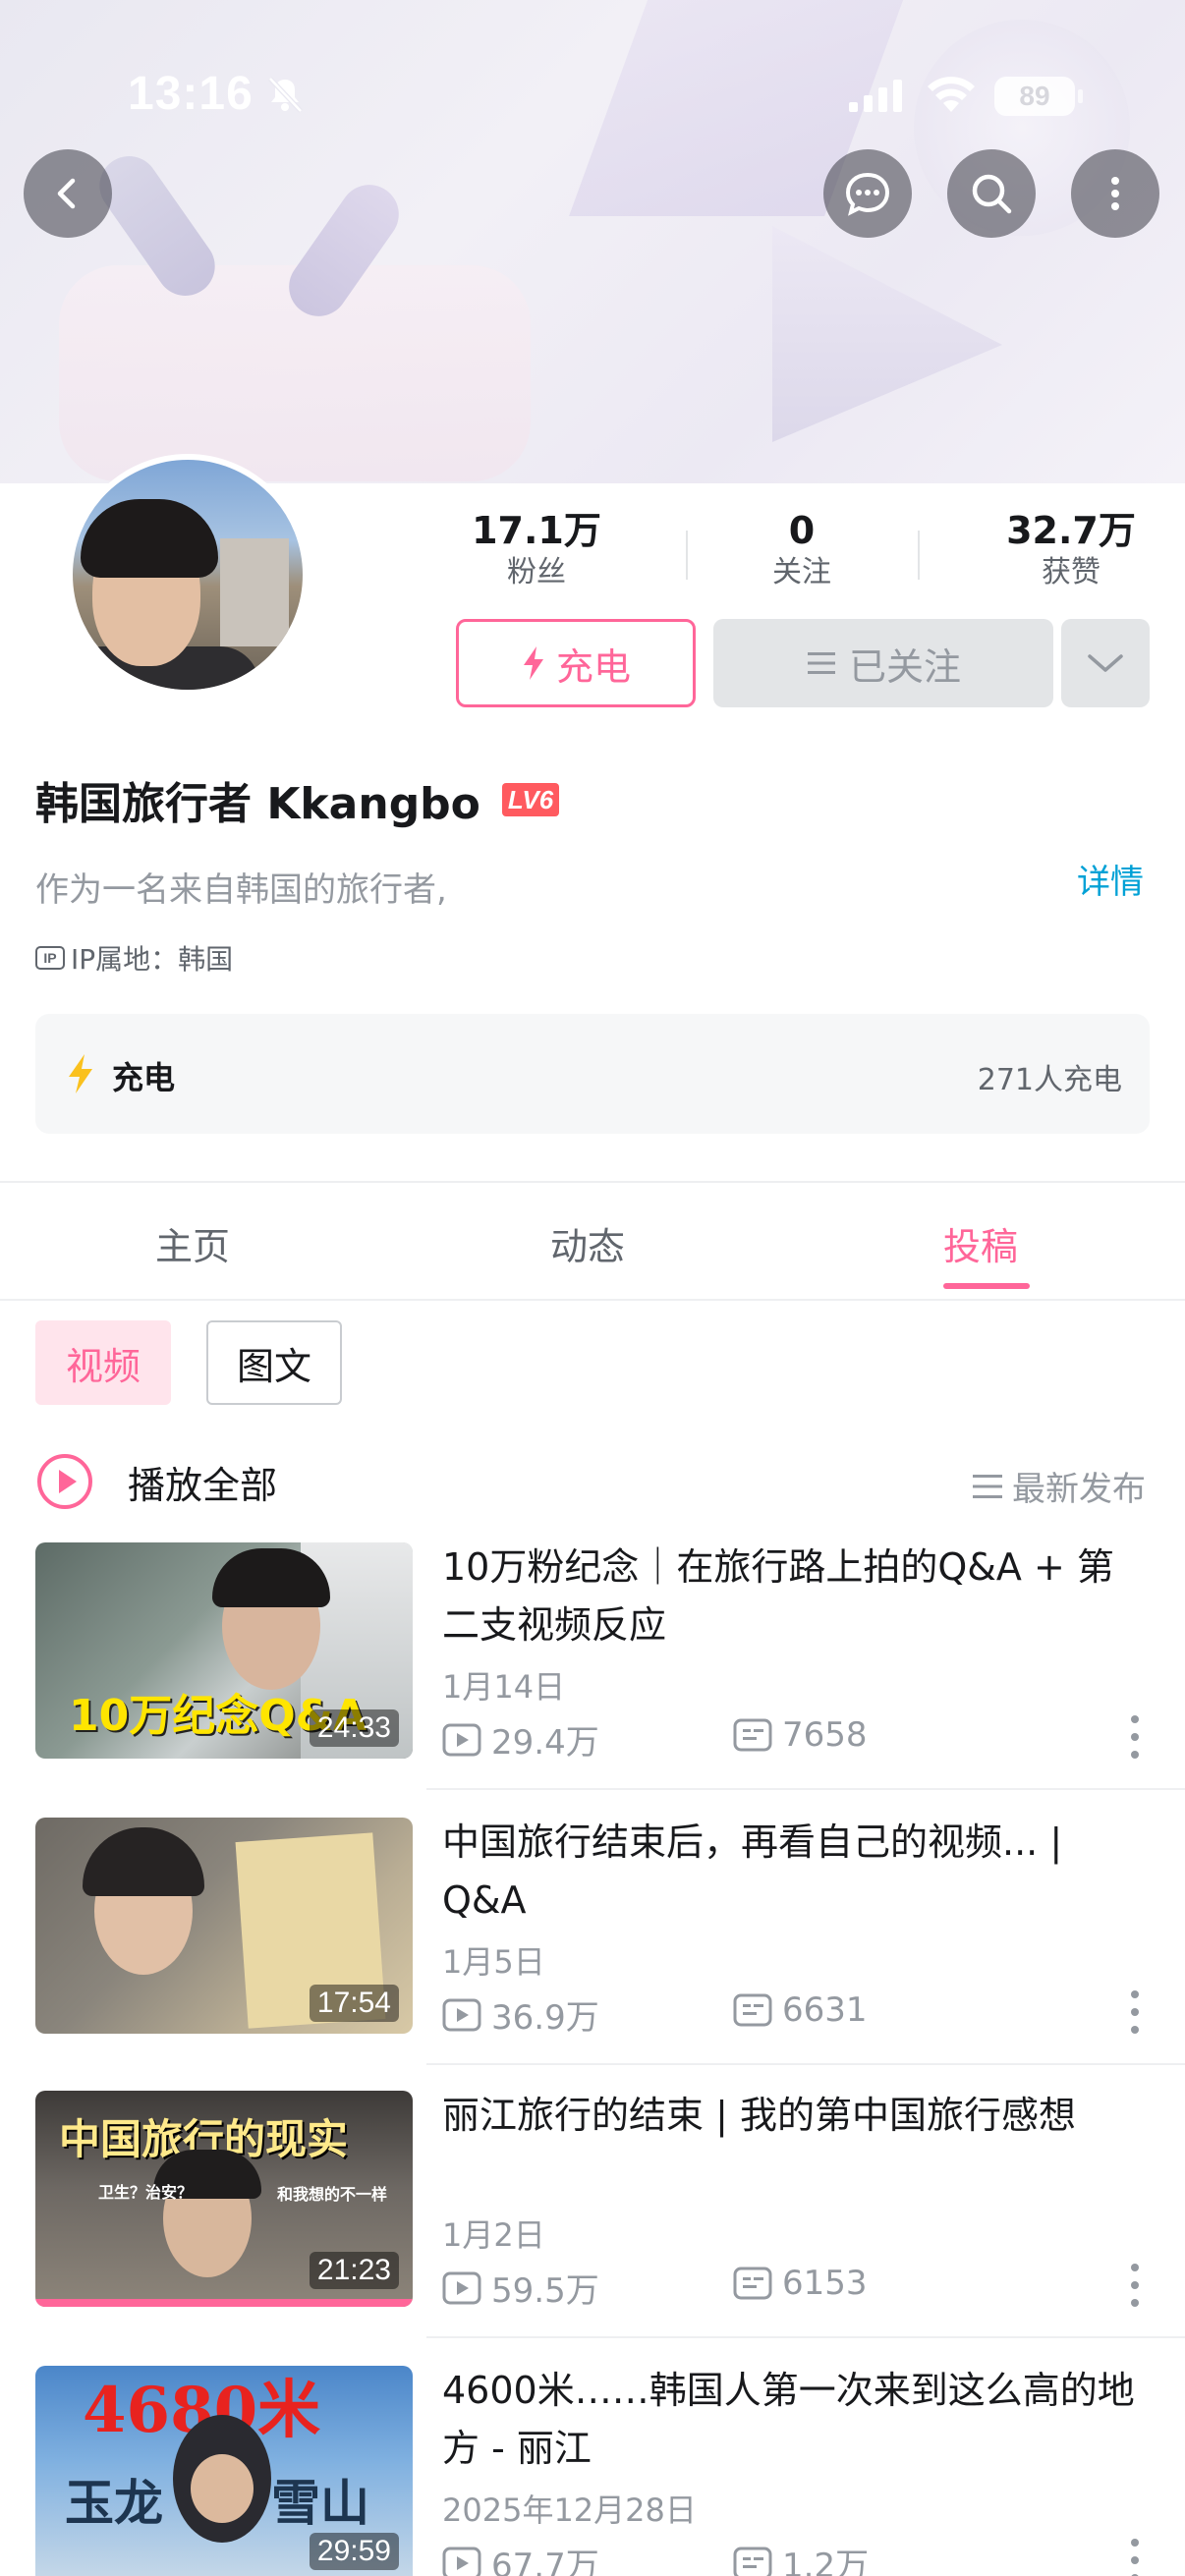  I want to click on comment-count-text: 1.2万, so click(826, 2561).